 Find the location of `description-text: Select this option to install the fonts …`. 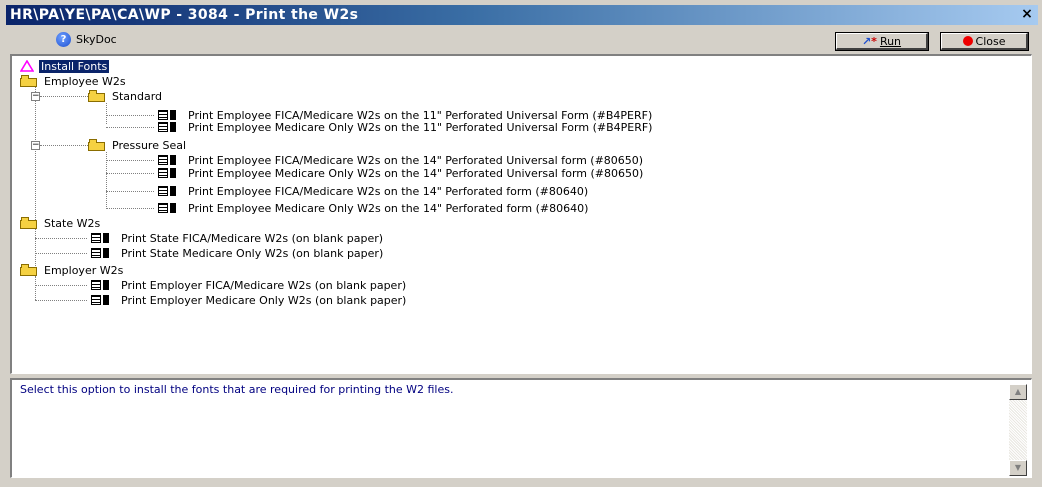

description-text: Select this option to install the fonts … is located at coordinates (237, 389).